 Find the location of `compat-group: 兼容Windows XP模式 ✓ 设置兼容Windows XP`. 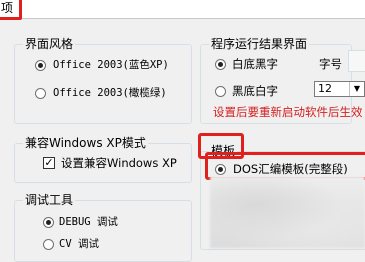

compat-group: 兼容Windows XP模式 ✓ 设置兼容Windows XP is located at coordinates (103, 159).